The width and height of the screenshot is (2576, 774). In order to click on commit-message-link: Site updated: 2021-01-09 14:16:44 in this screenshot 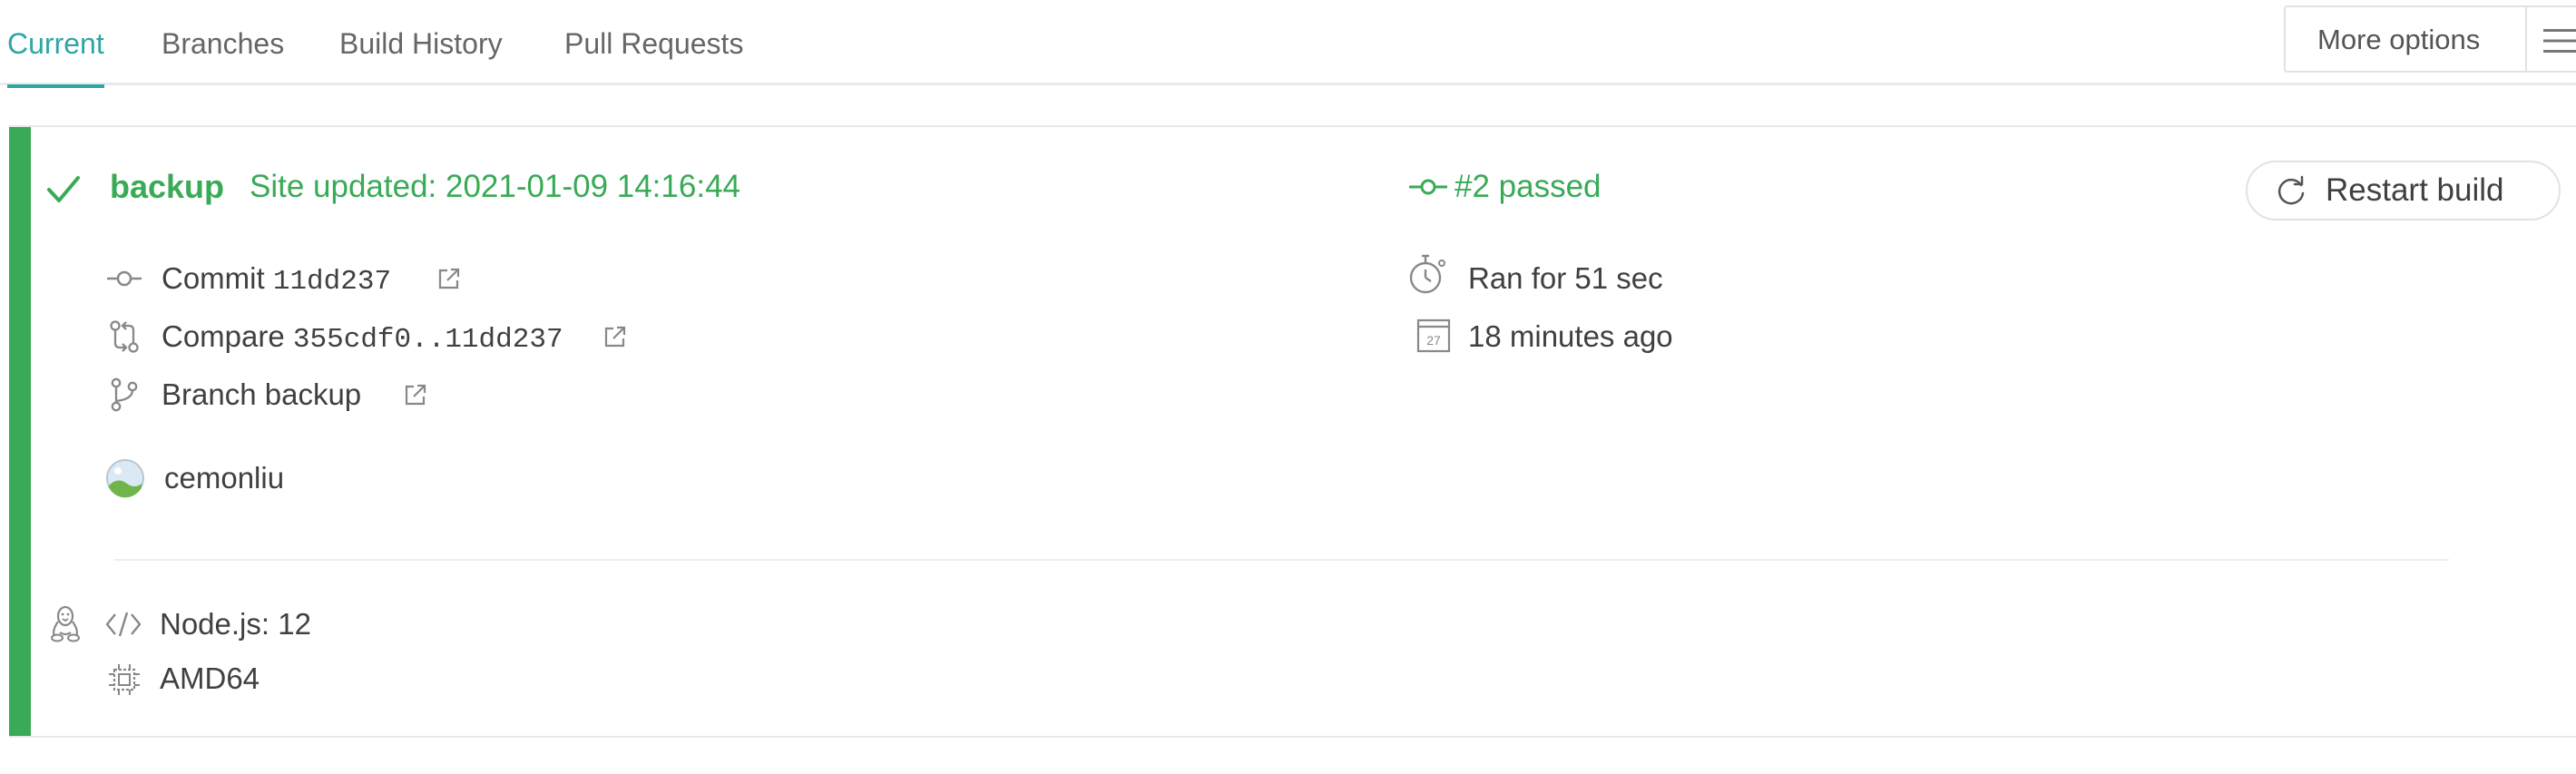, I will do `click(495, 187)`.